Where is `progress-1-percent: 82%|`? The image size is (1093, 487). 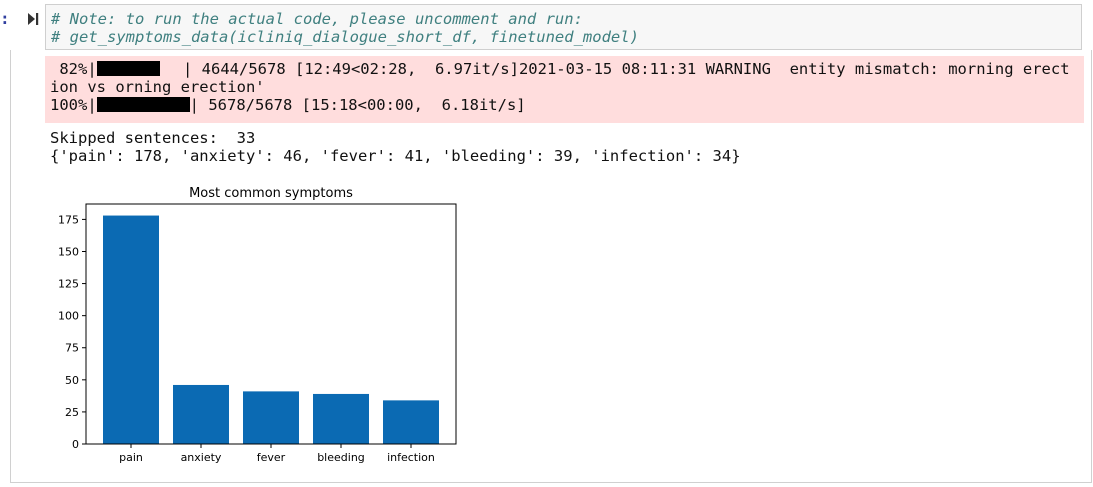 progress-1-percent: 82%| is located at coordinates (73, 69).